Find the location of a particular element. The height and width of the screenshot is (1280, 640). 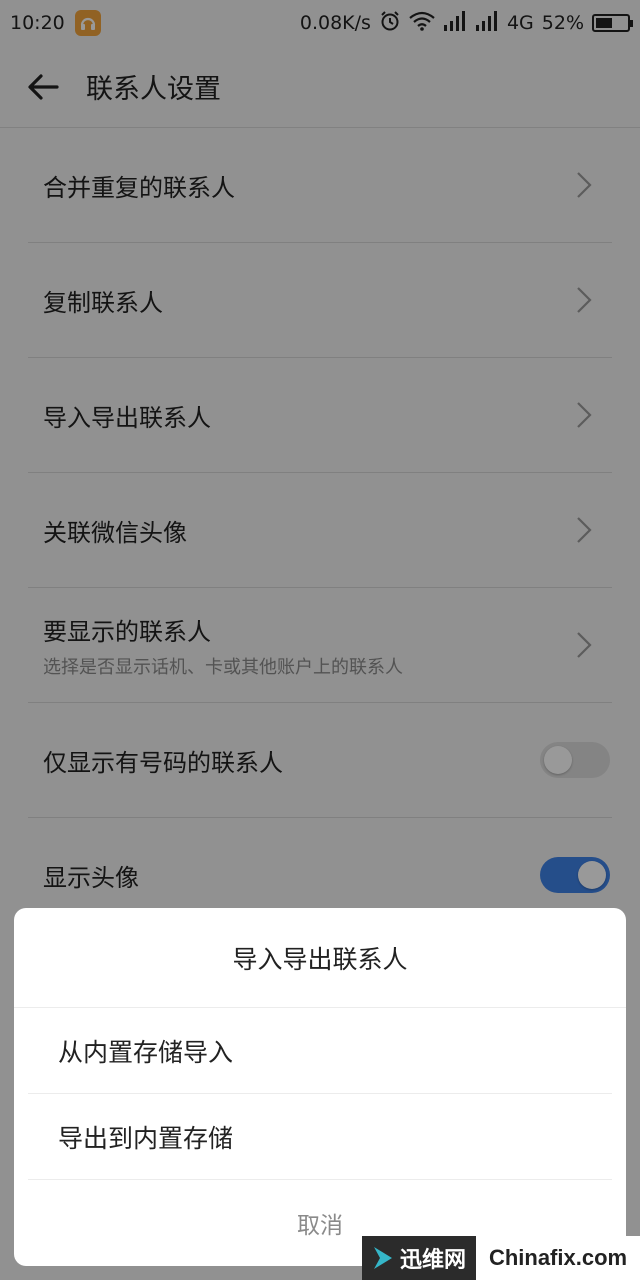

watermark: 迅维网 Chinafix.com is located at coordinates (501, 1258).